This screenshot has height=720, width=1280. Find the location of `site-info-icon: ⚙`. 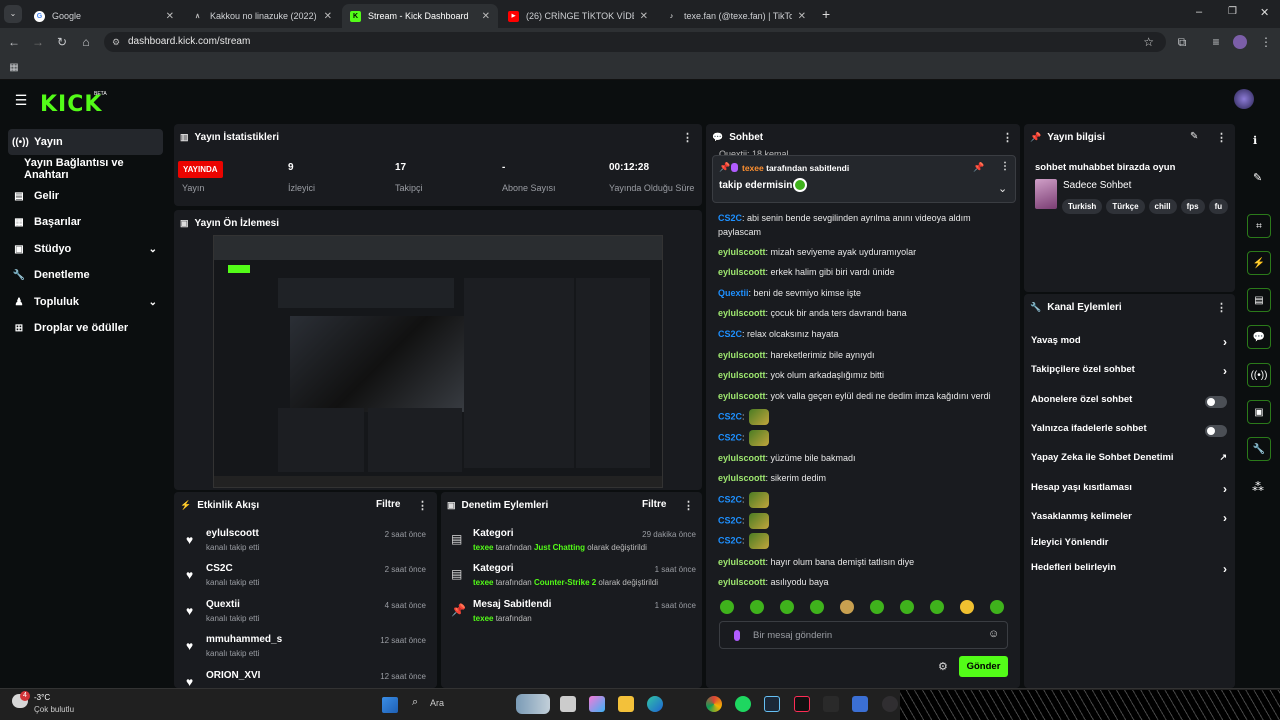

site-info-icon: ⚙ is located at coordinates (116, 42).